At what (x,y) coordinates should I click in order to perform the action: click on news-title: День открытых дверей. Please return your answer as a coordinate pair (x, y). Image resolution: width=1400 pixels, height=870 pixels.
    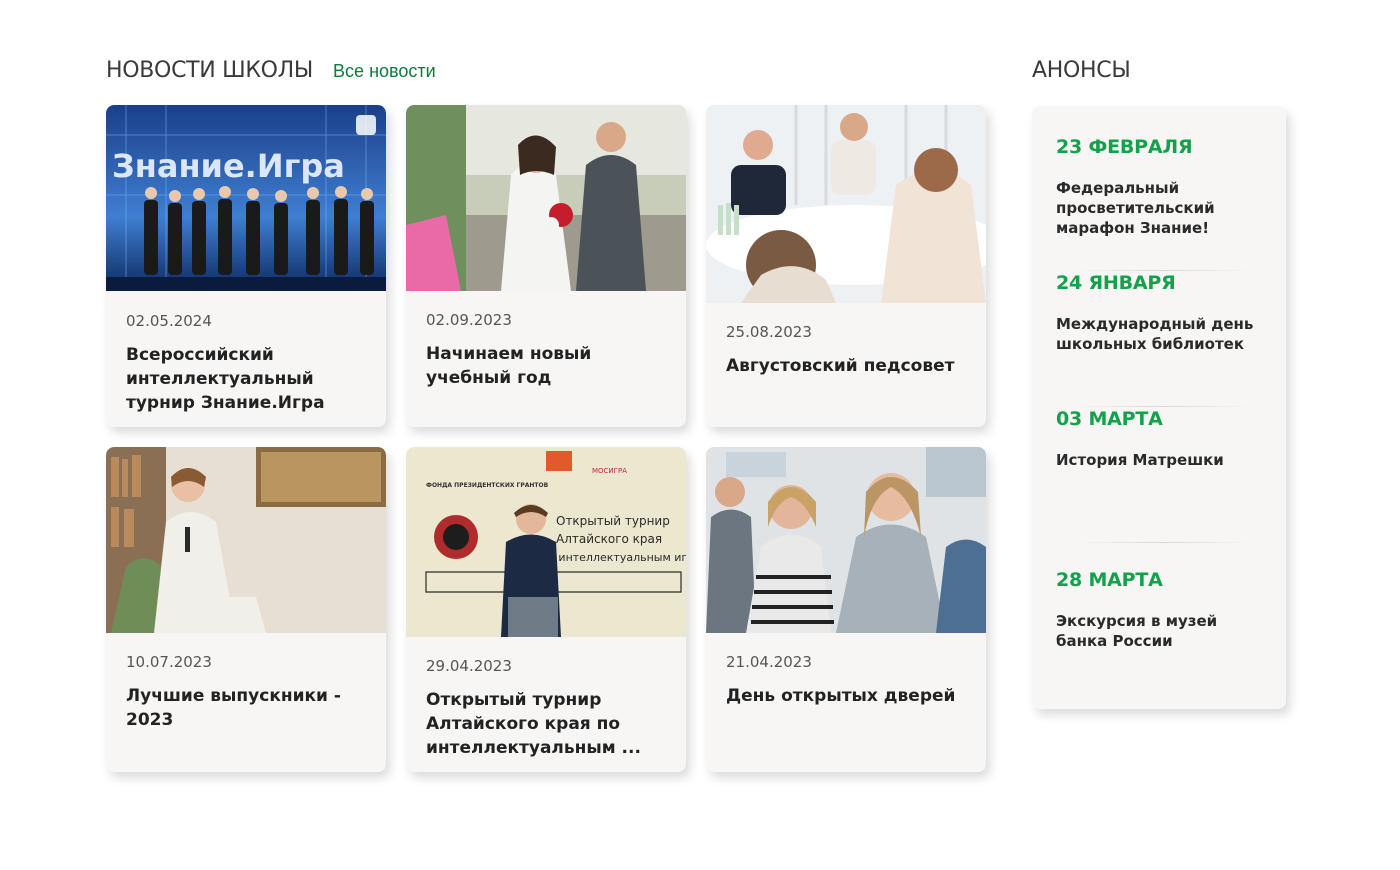
    Looking at the image, I should click on (848, 696).